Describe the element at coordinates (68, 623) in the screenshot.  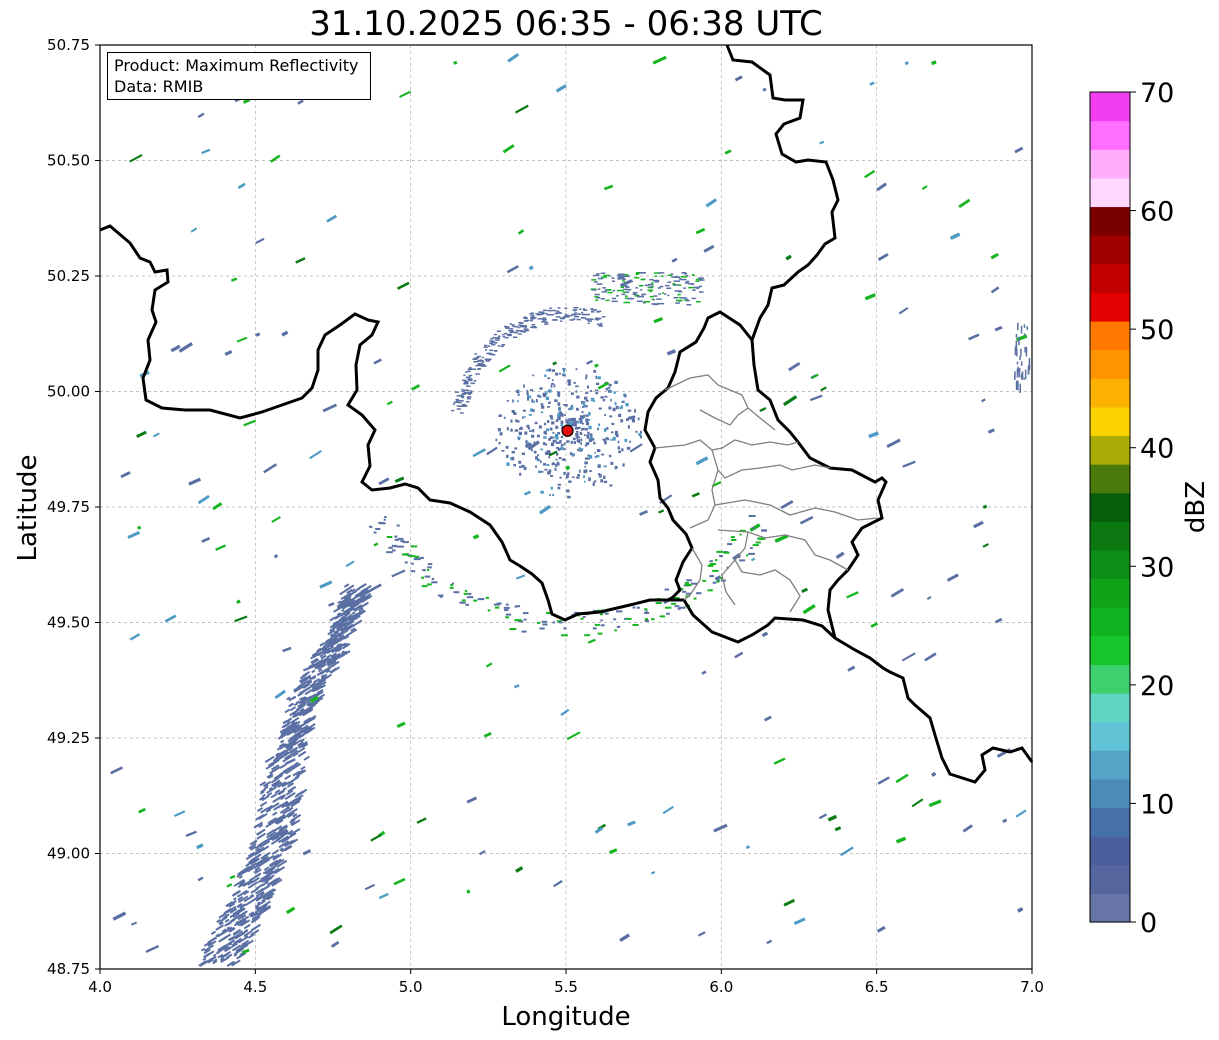
I see `y-tick-label: 49.50` at that location.